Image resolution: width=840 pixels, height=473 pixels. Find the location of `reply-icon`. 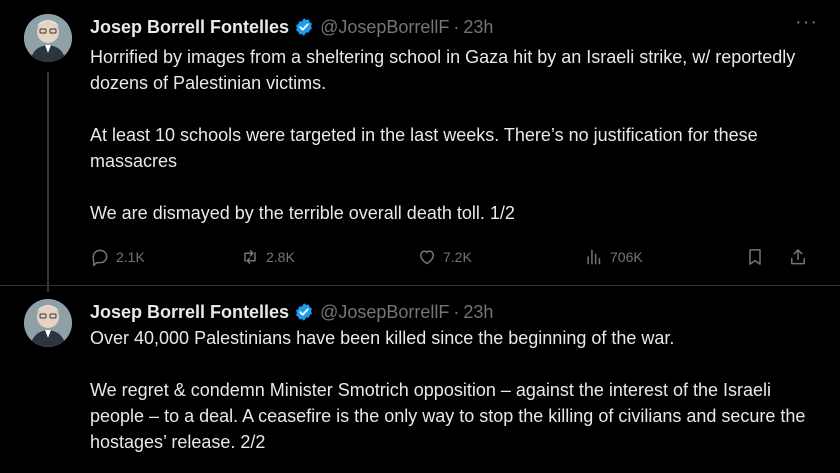

reply-icon is located at coordinates (100, 258).